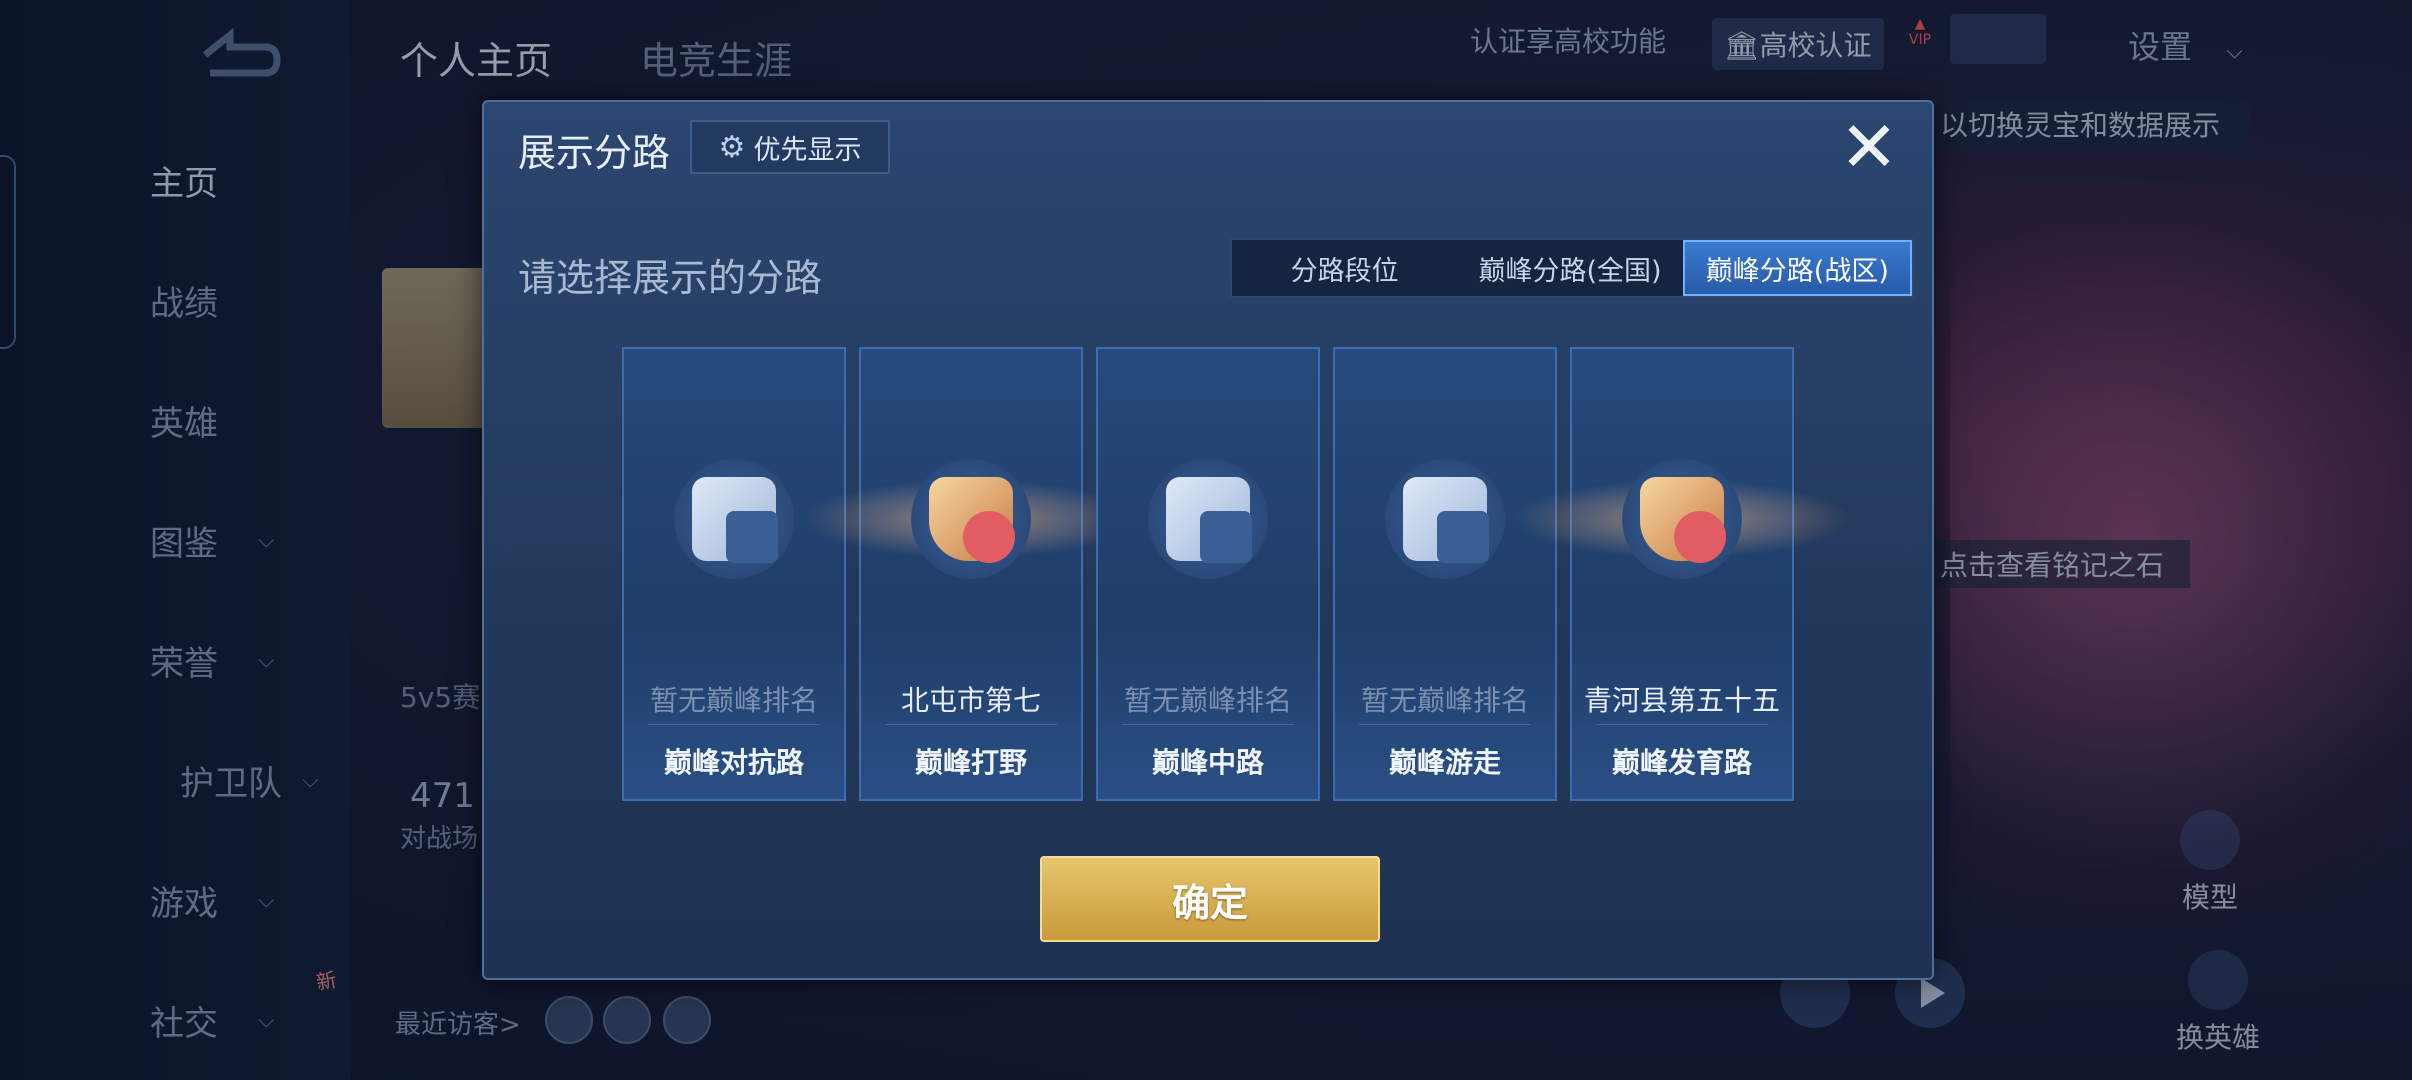 This screenshot has height=1080, width=2412. What do you see at coordinates (594, 153) in the screenshot?
I see `dialog-title: 展示分路` at bounding box center [594, 153].